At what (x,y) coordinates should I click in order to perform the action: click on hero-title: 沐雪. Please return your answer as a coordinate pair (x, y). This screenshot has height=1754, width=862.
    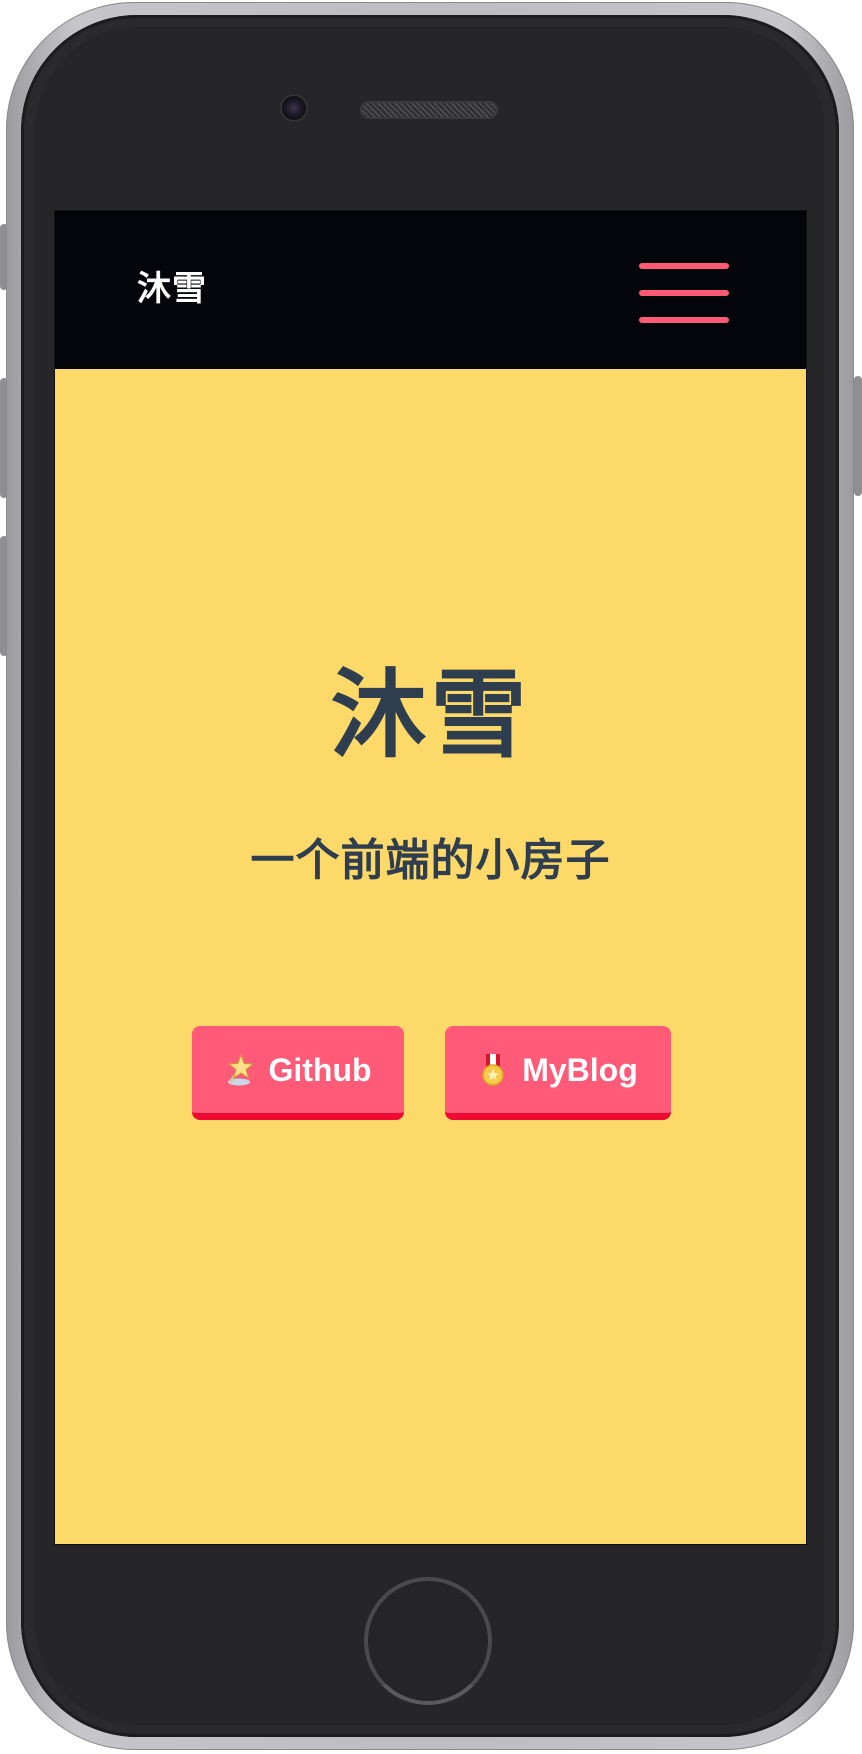
    Looking at the image, I should click on (430, 715).